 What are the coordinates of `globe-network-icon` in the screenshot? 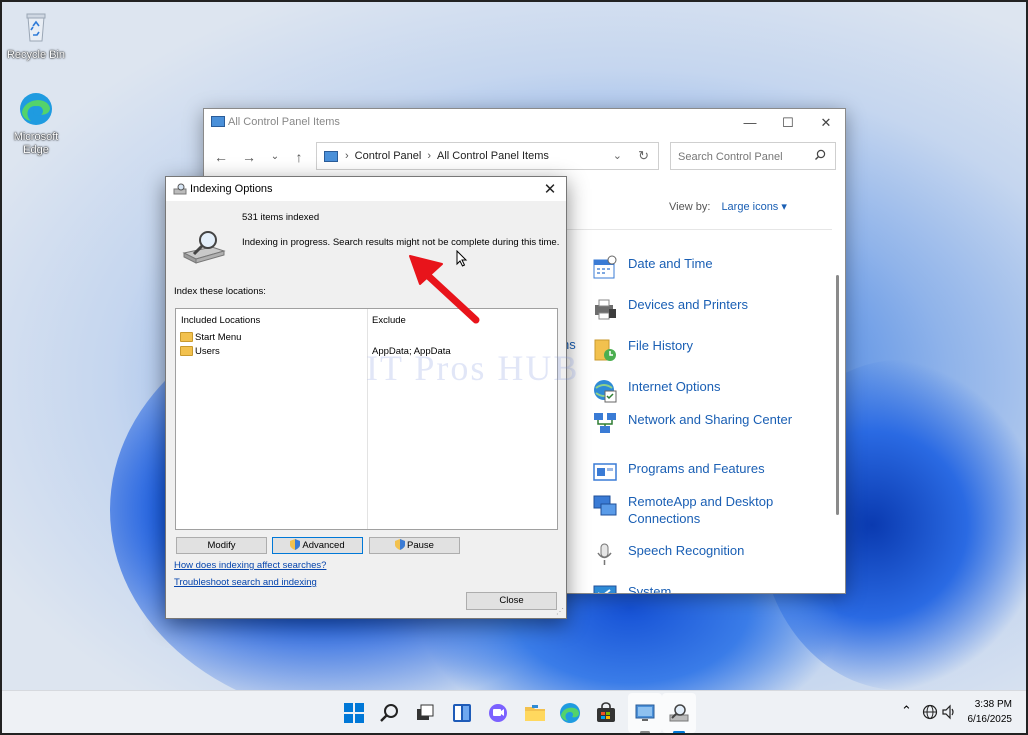 It's located at (930, 712).